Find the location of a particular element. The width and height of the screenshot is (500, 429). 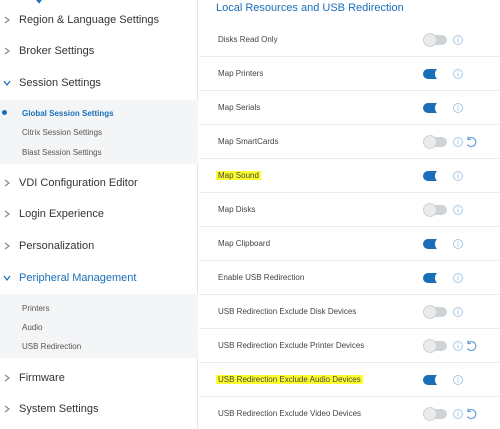

sidebar-subitem-audio: Audio is located at coordinates (99, 327).